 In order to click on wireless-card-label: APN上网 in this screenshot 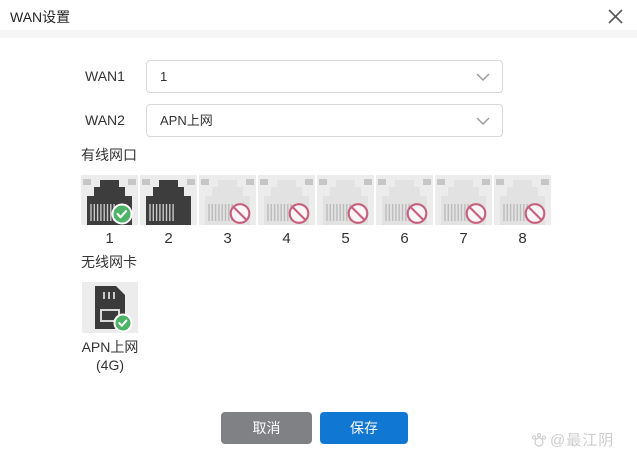, I will do `click(110, 347)`.